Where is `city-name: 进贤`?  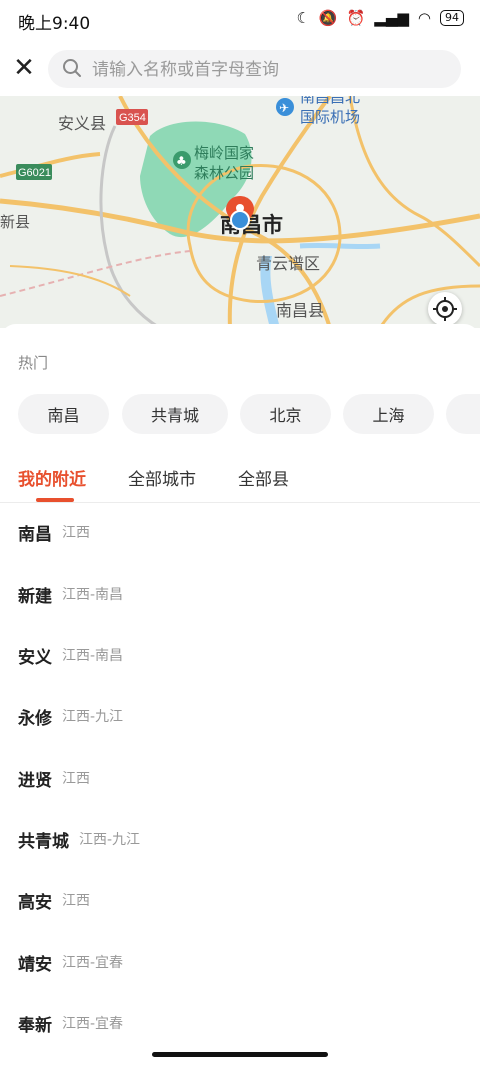 city-name: 进贤 is located at coordinates (35, 780).